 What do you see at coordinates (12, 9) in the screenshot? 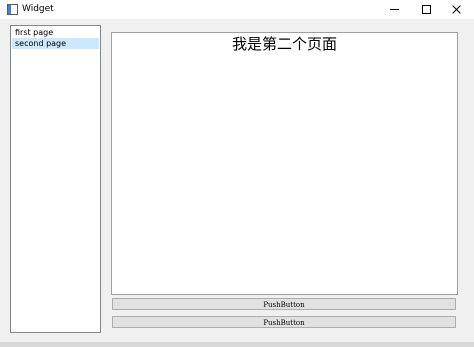
I see `app-window-icon` at bounding box center [12, 9].